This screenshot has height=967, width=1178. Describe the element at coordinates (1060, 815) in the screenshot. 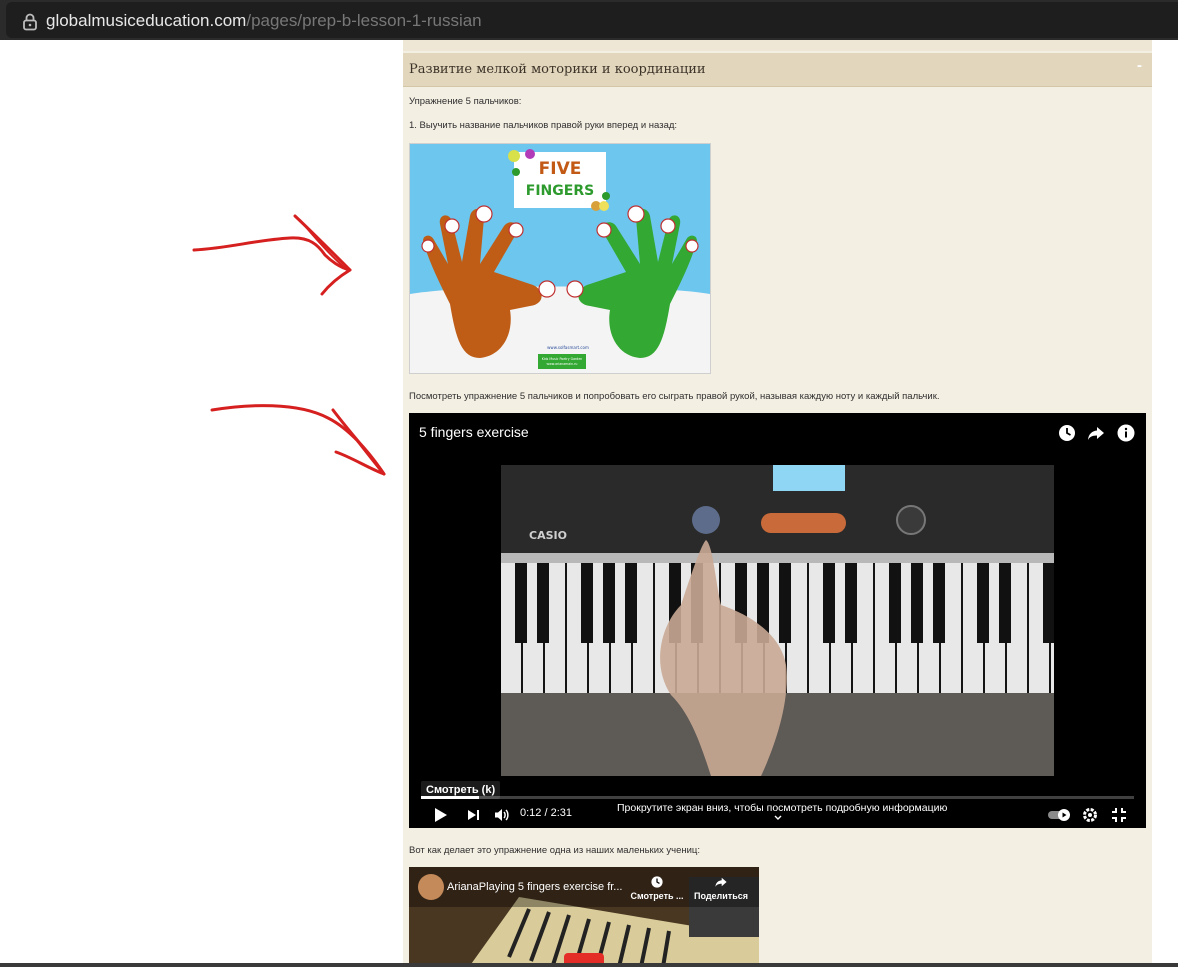

I see `autoplay-toggle` at that location.